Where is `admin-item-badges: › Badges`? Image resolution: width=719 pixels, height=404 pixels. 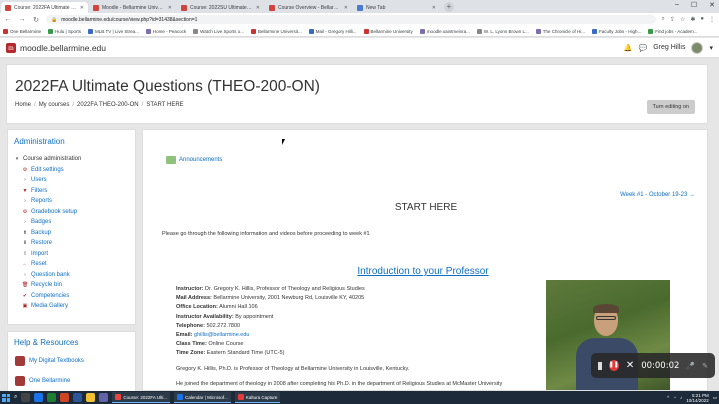 admin-item-badges: › Badges is located at coordinates (47, 222).